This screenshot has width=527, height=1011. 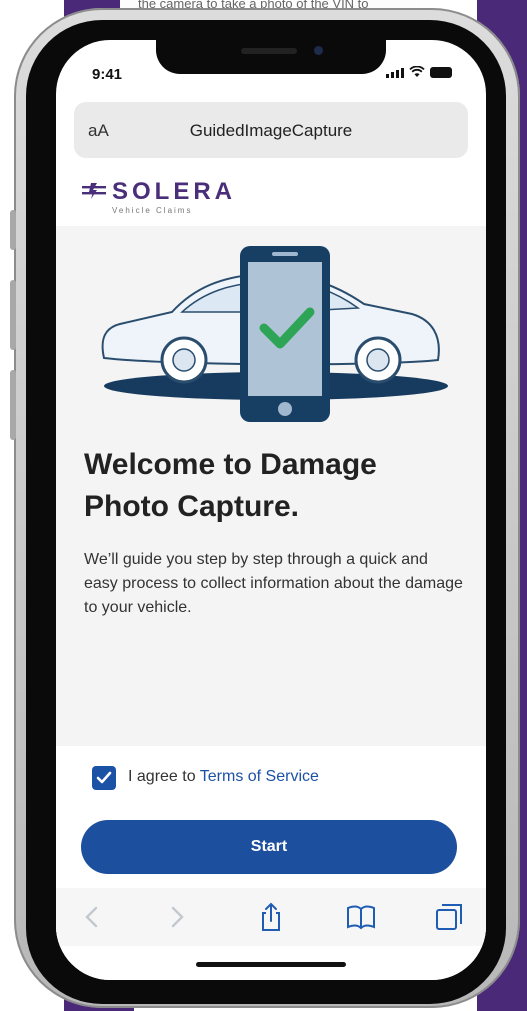 What do you see at coordinates (13, 405) in the screenshot?
I see `volume-down-button` at bounding box center [13, 405].